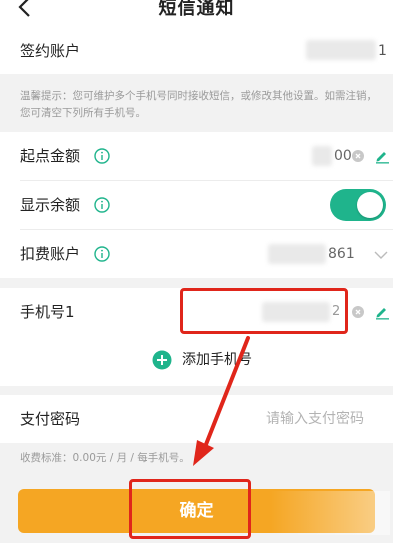 This screenshot has height=543, width=393. I want to click on chevron-down-icon, so click(381, 255).